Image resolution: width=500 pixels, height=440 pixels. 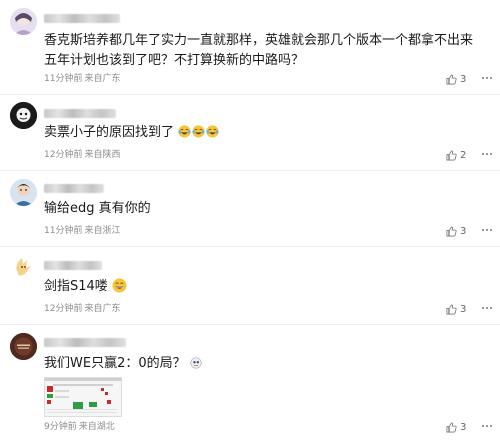 I want to click on comment-text: 我们WE只赢2：0的局？, so click(x=269, y=364).